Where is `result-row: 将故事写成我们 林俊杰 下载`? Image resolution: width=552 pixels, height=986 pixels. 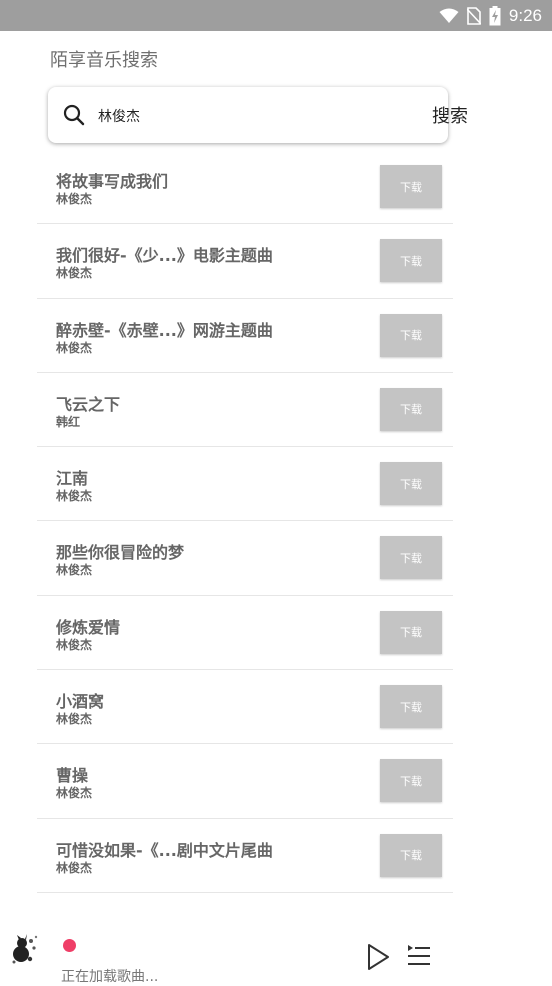
result-row: 将故事写成我们 林俊杰 下载 is located at coordinates (245, 187).